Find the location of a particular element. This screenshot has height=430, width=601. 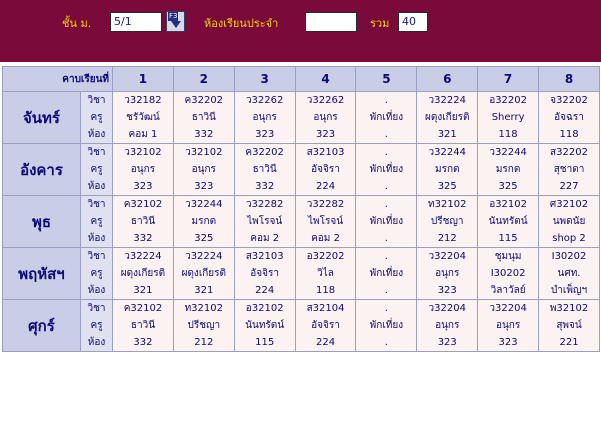

grade-input: 5/1 is located at coordinates (136, 22).